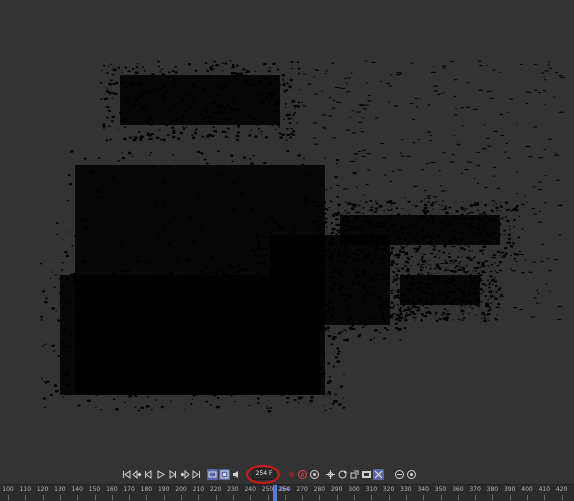  I want to click on step-forward-button, so click(172, 474).